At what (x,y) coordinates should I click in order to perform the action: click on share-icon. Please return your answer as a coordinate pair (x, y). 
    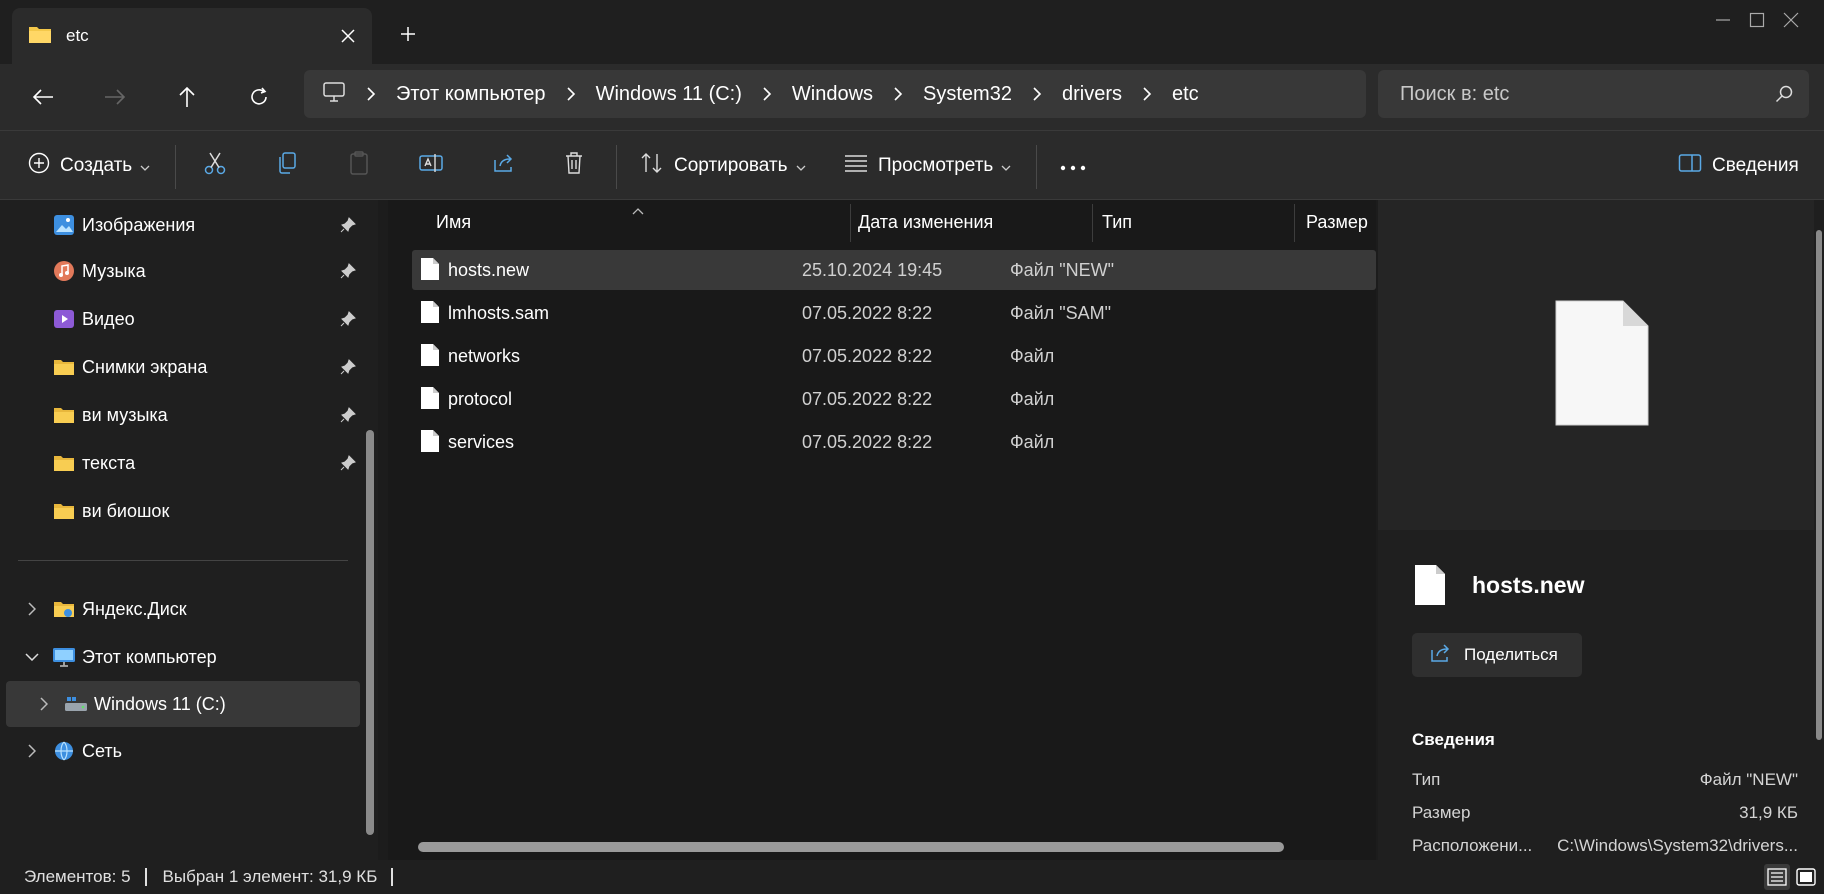
    Looking at the image, I should click on (504, 166).